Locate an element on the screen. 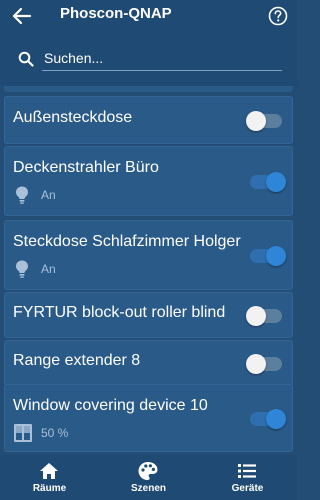 The width and height of the screenshot is (320, 500). nav-item-raeume: Räume is located at coordinates (49, 477).